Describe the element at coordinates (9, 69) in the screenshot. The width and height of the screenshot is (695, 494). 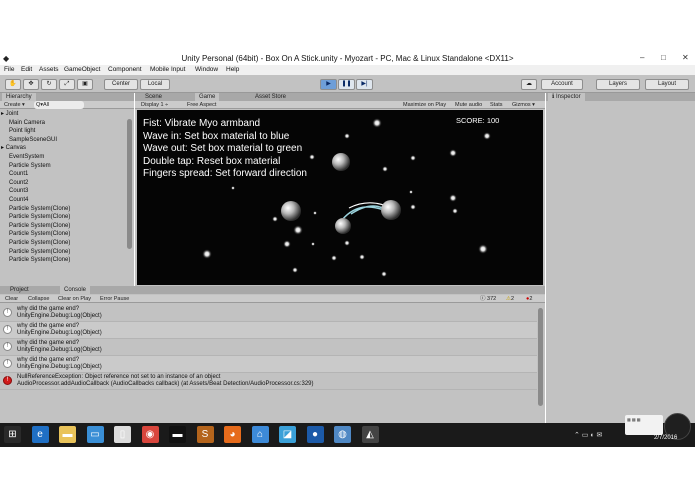
I see `menu-file: File` at that location.